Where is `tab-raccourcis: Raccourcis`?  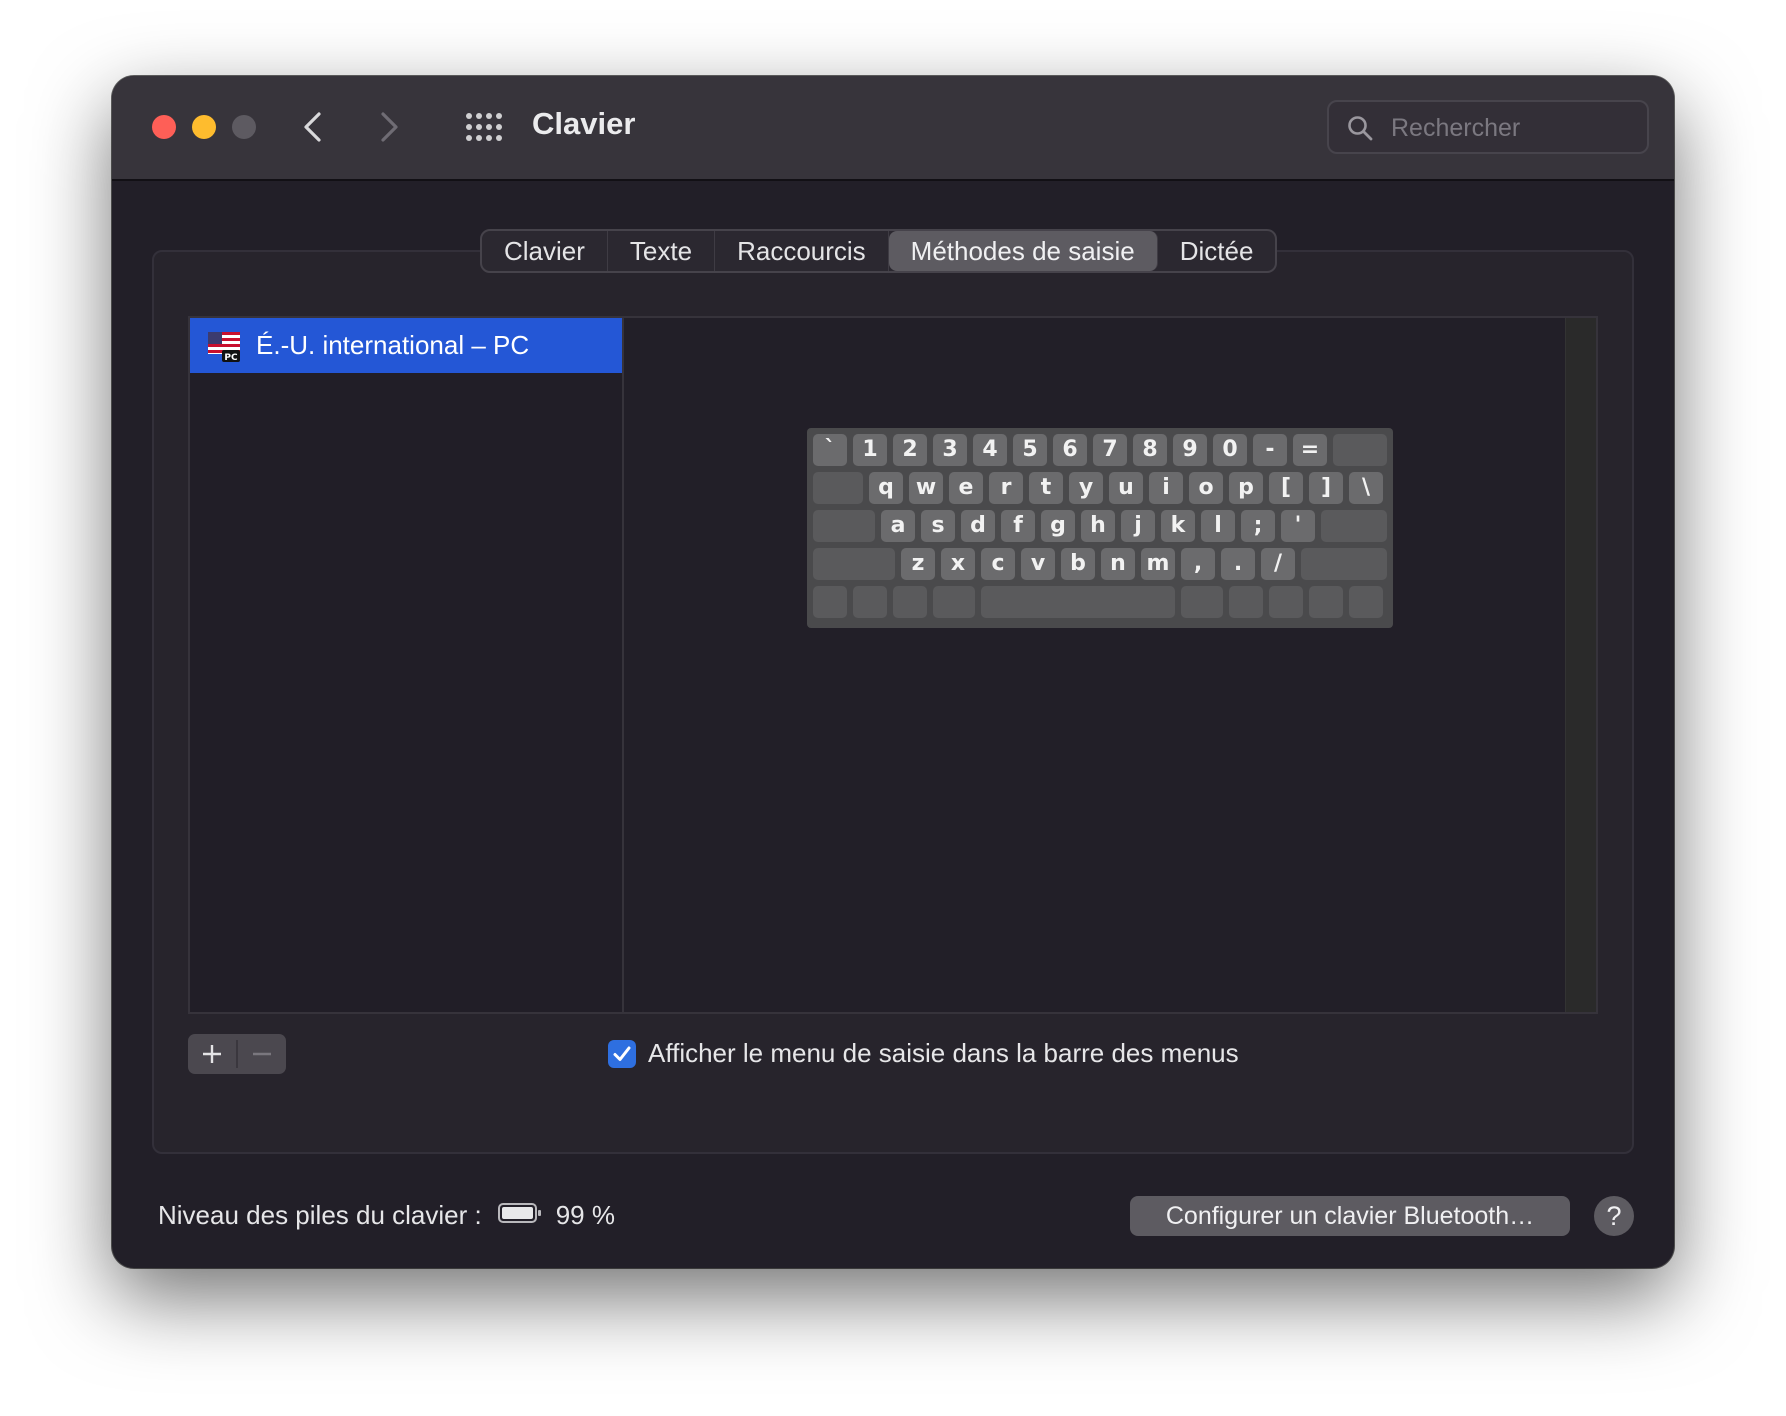 tab-raccourcis: Raccourcis is located at coordinates (802, 251).